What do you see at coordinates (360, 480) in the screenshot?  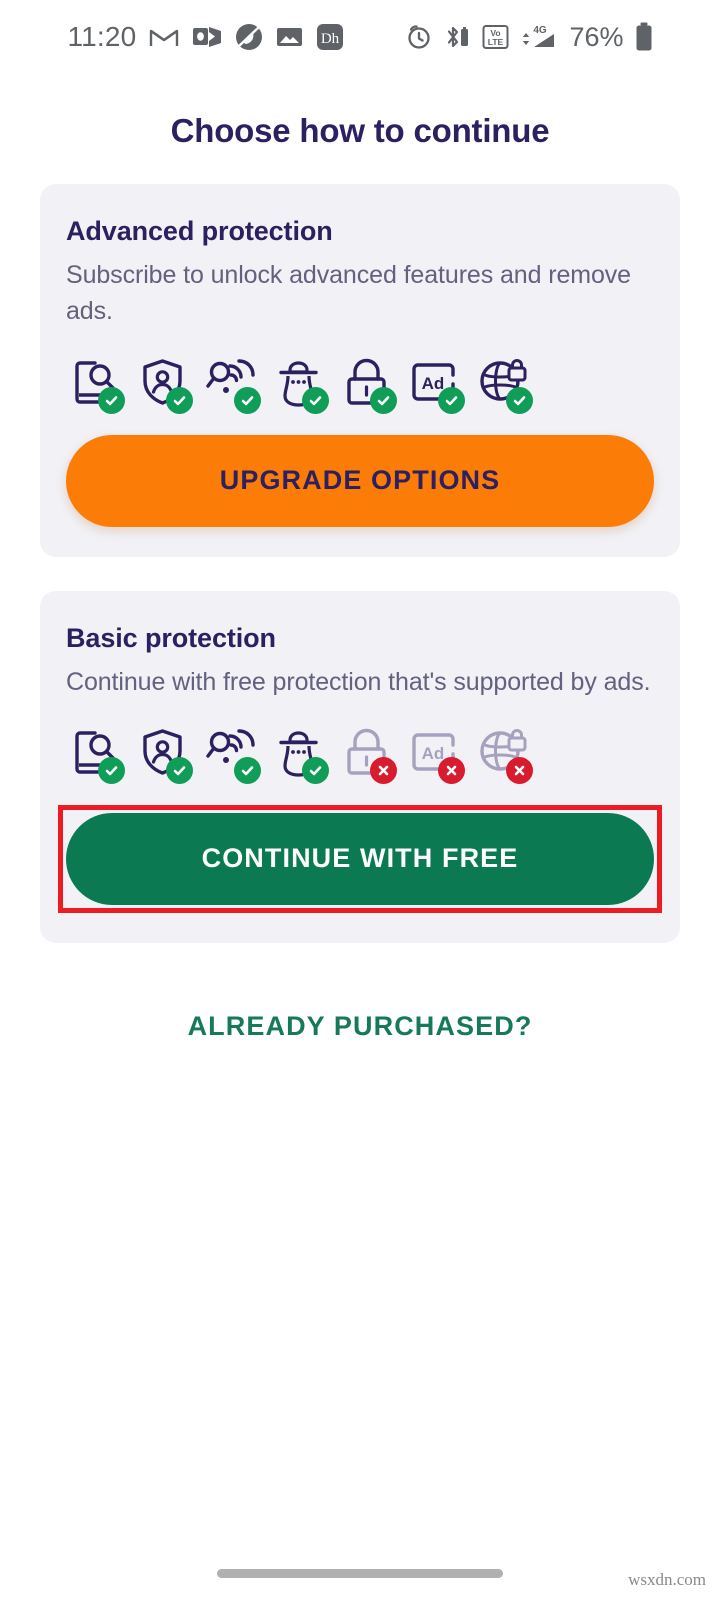 I see `upgrade-options-button: UPGRADE OPTIONS` at bounding box center [360, 480].